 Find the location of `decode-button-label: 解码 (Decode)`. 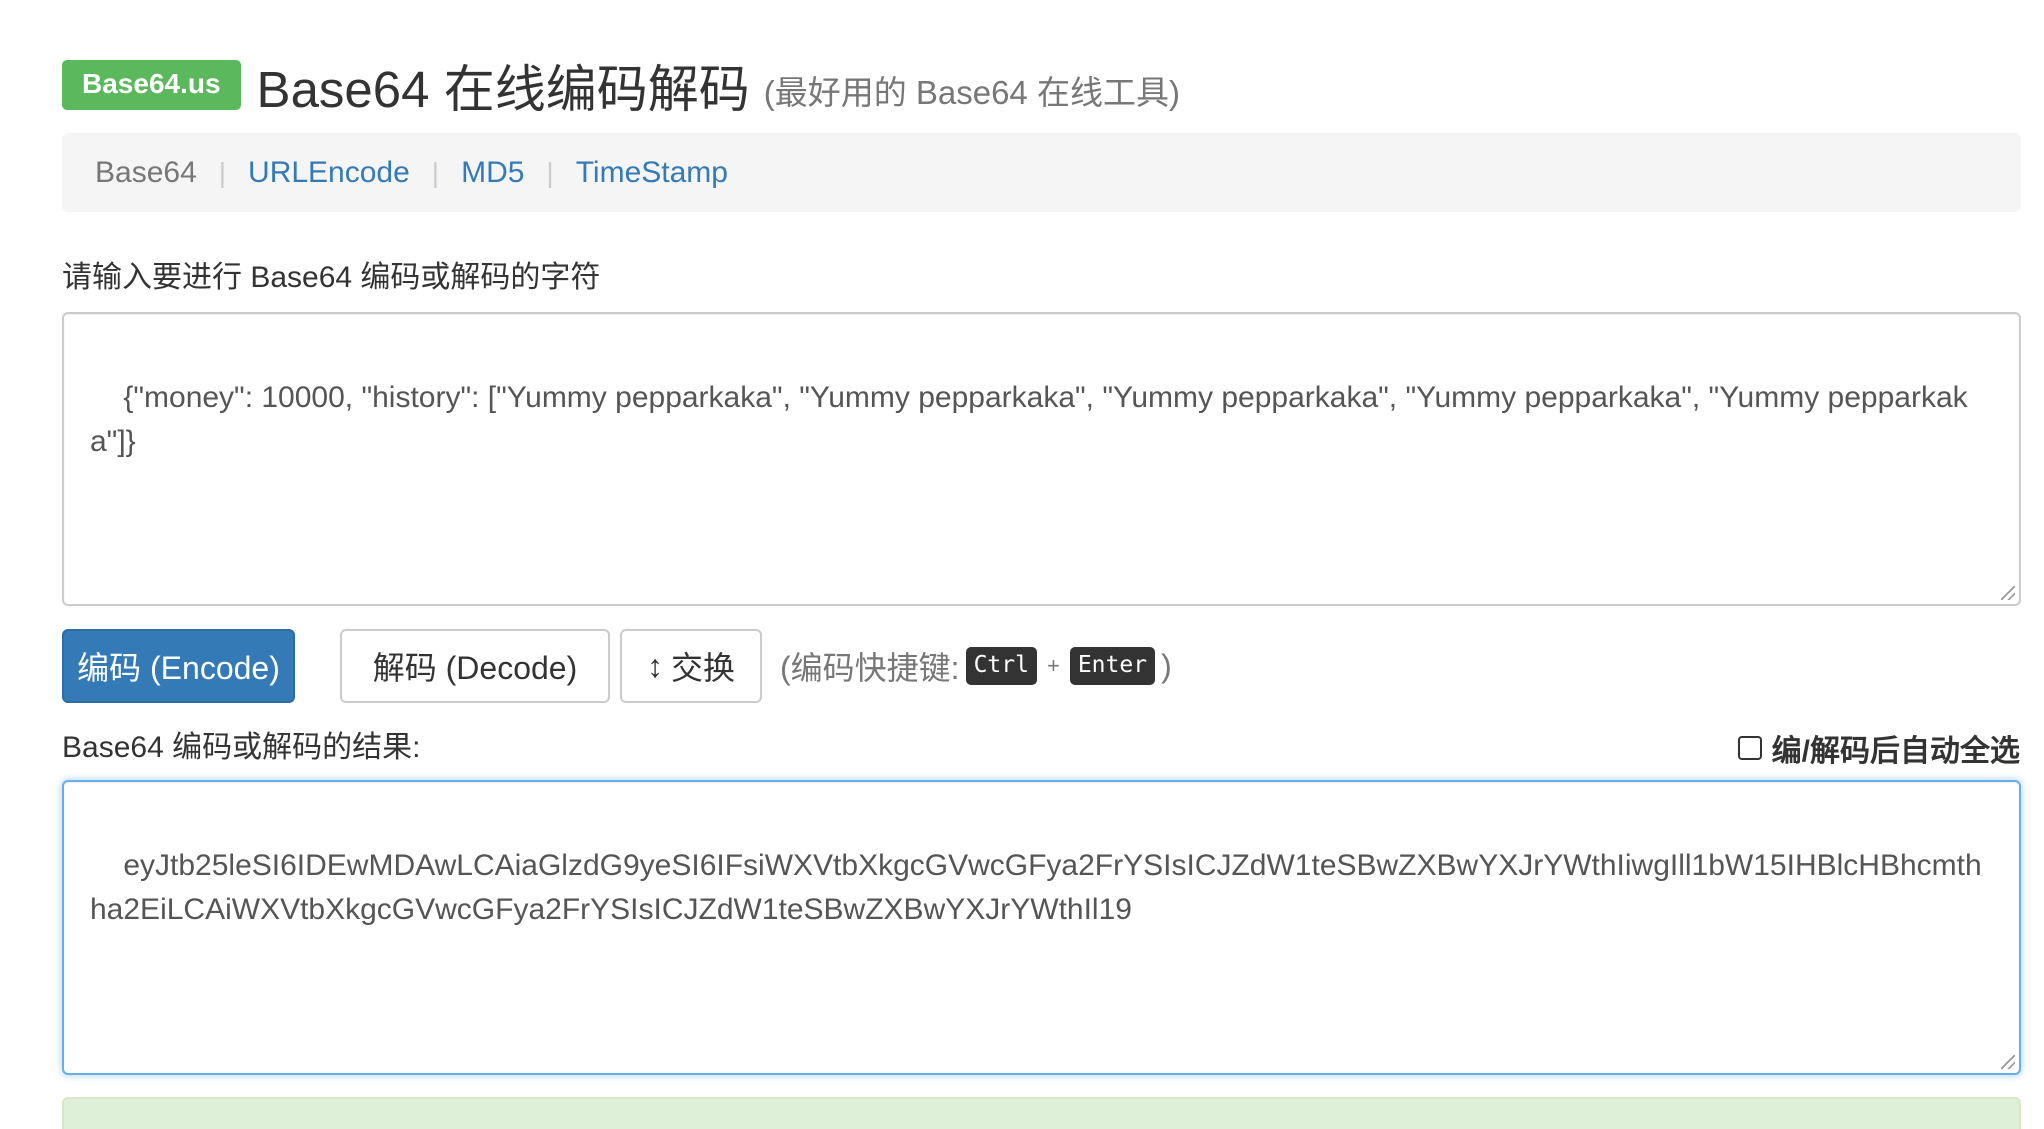

decode-button-label: 解码 (Decode) is located at coordinates (475, 668).